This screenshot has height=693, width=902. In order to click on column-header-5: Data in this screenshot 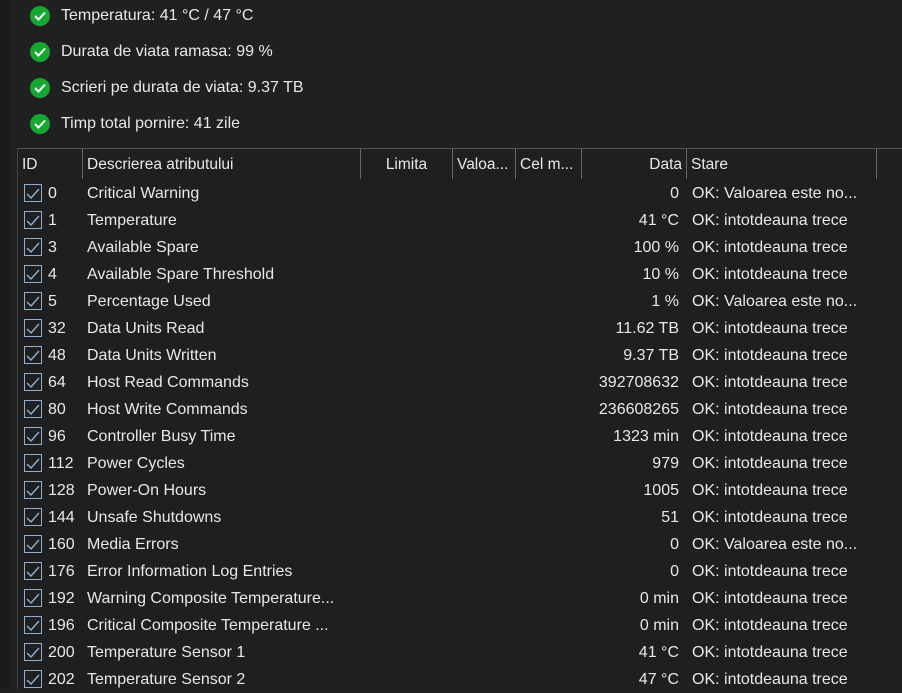, I will do `click(634, 164)`.